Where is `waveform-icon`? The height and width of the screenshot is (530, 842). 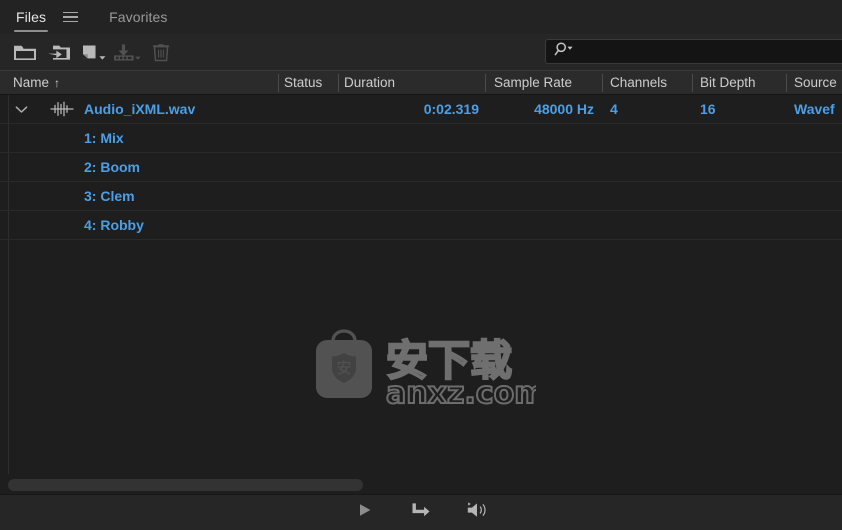 waveform-icon is located at coordinates (62, 109).